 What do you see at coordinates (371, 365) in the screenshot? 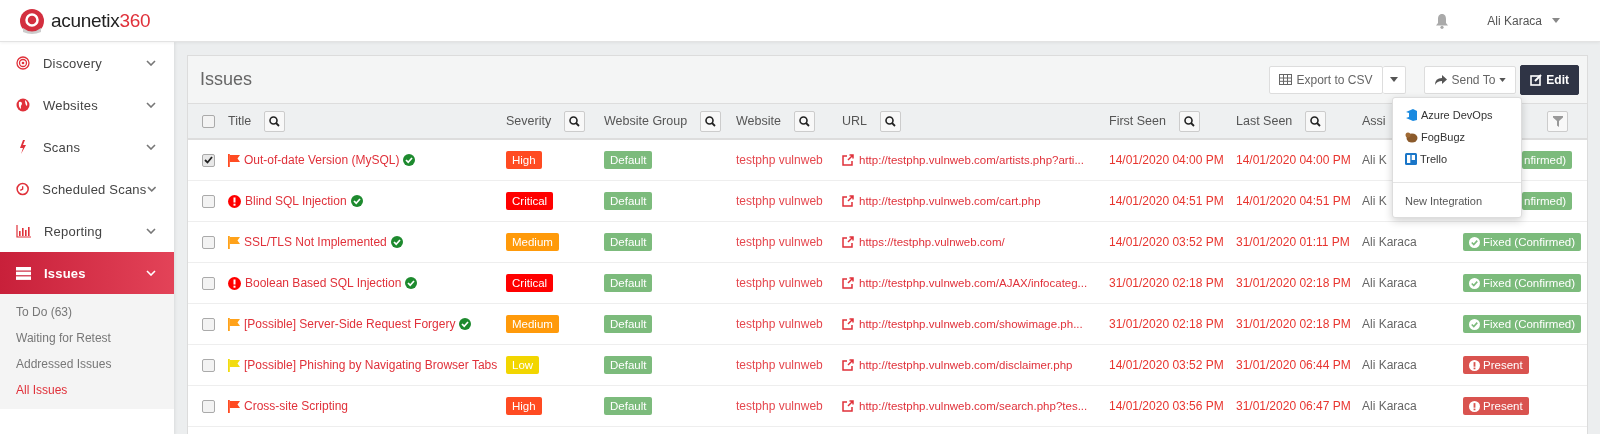
I see `issue-title-link: [Possible] Phishing by Navigating Browser Tabs` at bounding box center [371, 365].